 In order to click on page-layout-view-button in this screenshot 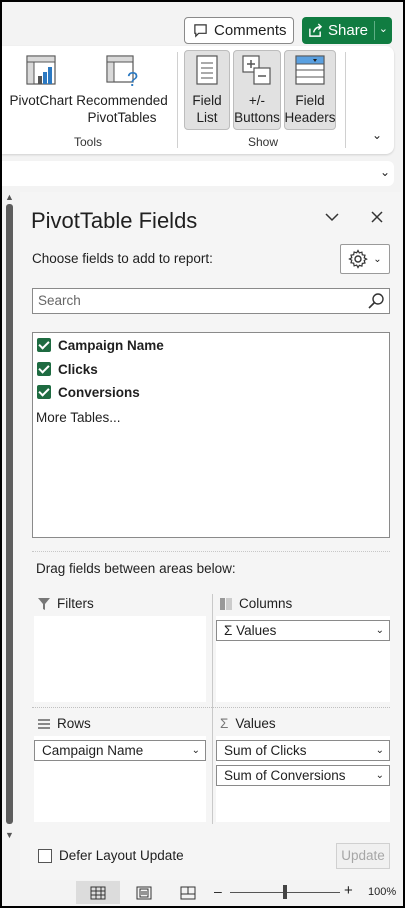, I will do `click(144, 892)`.